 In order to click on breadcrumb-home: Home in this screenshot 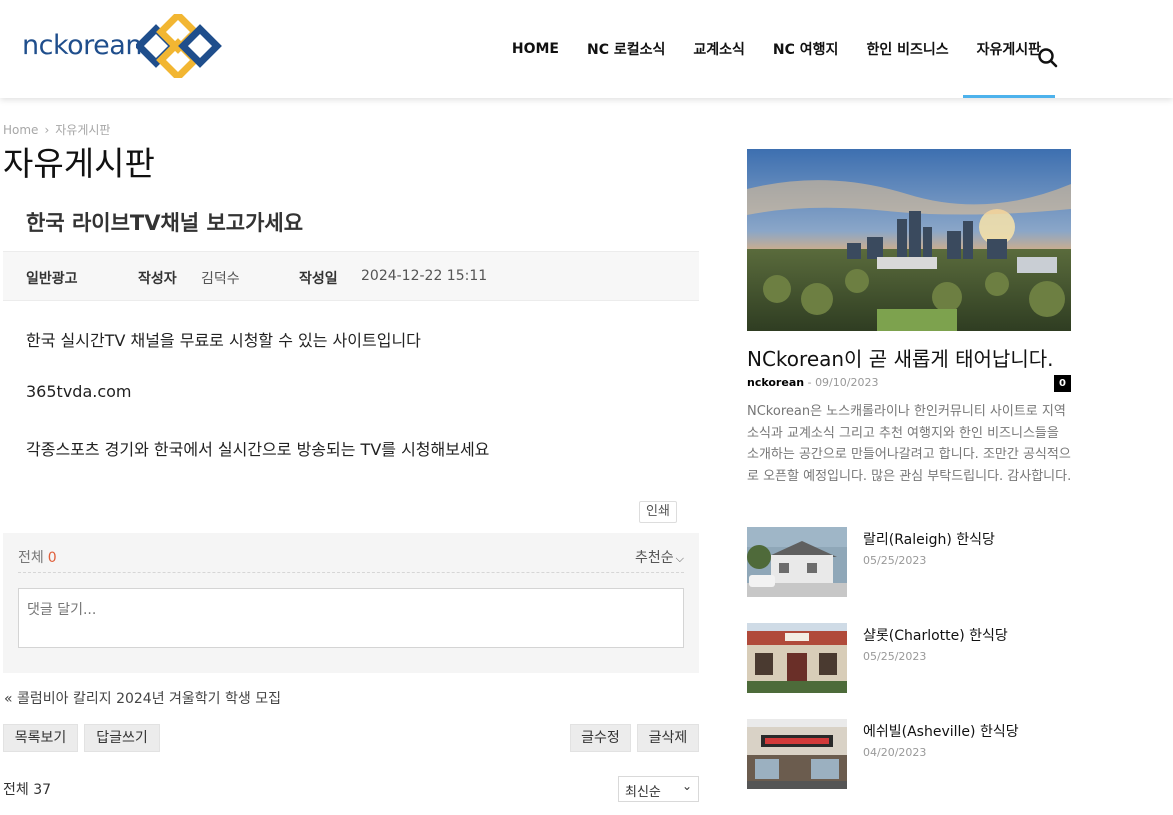, I will do `click(20, 130)`.